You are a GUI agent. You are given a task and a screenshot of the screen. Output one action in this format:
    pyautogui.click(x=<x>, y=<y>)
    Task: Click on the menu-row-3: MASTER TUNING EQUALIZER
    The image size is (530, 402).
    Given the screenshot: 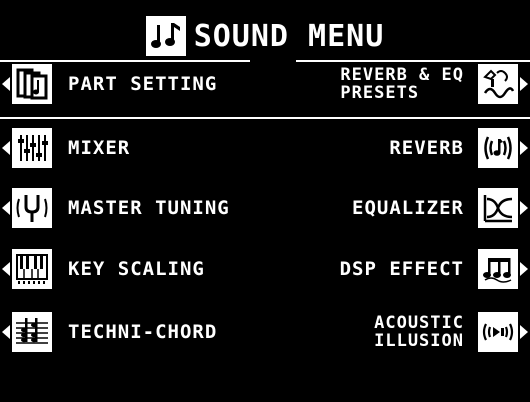 What is the action you would take?
    pyautogui.click(x=265, y=208)
    